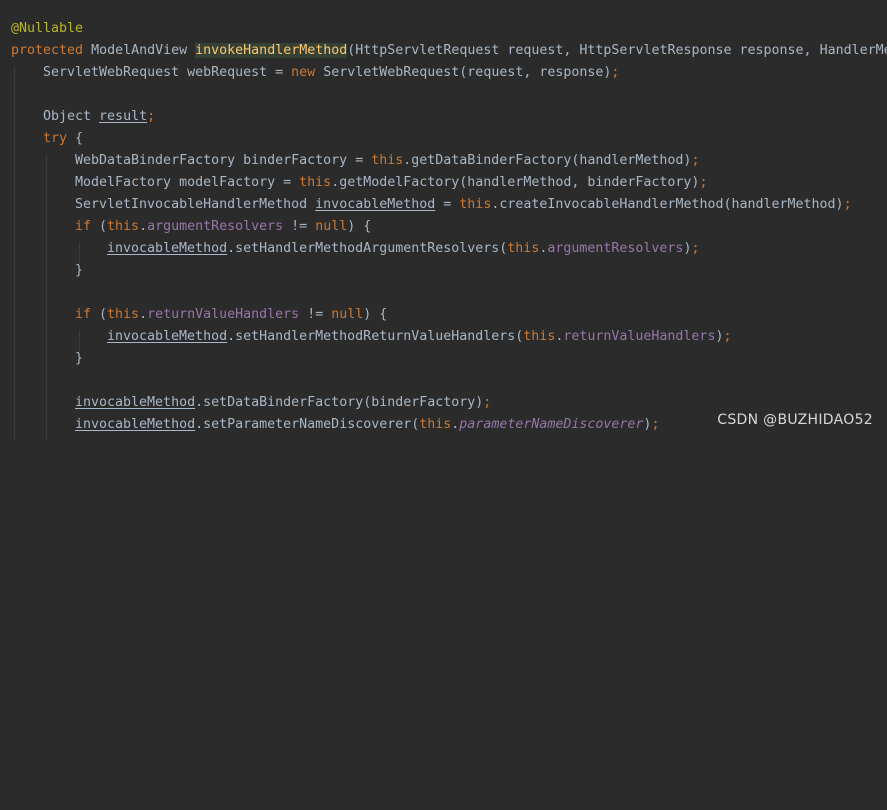 The width and height of the screenshot is (887, 810). I want to click on return-type: ModelAndView, so click(139, 50).